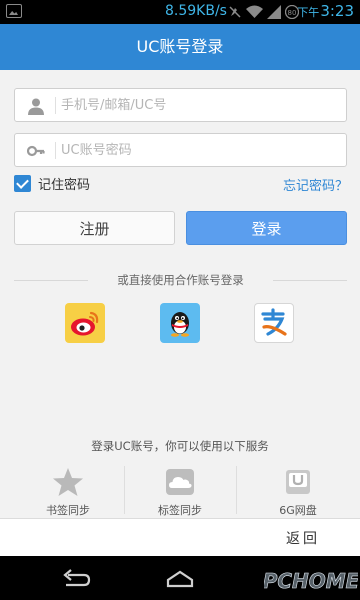  What do you see at coordinates (337, 11) in the screenshot?
I see `clock-time: 3:23` at bounding box center [337, 11].